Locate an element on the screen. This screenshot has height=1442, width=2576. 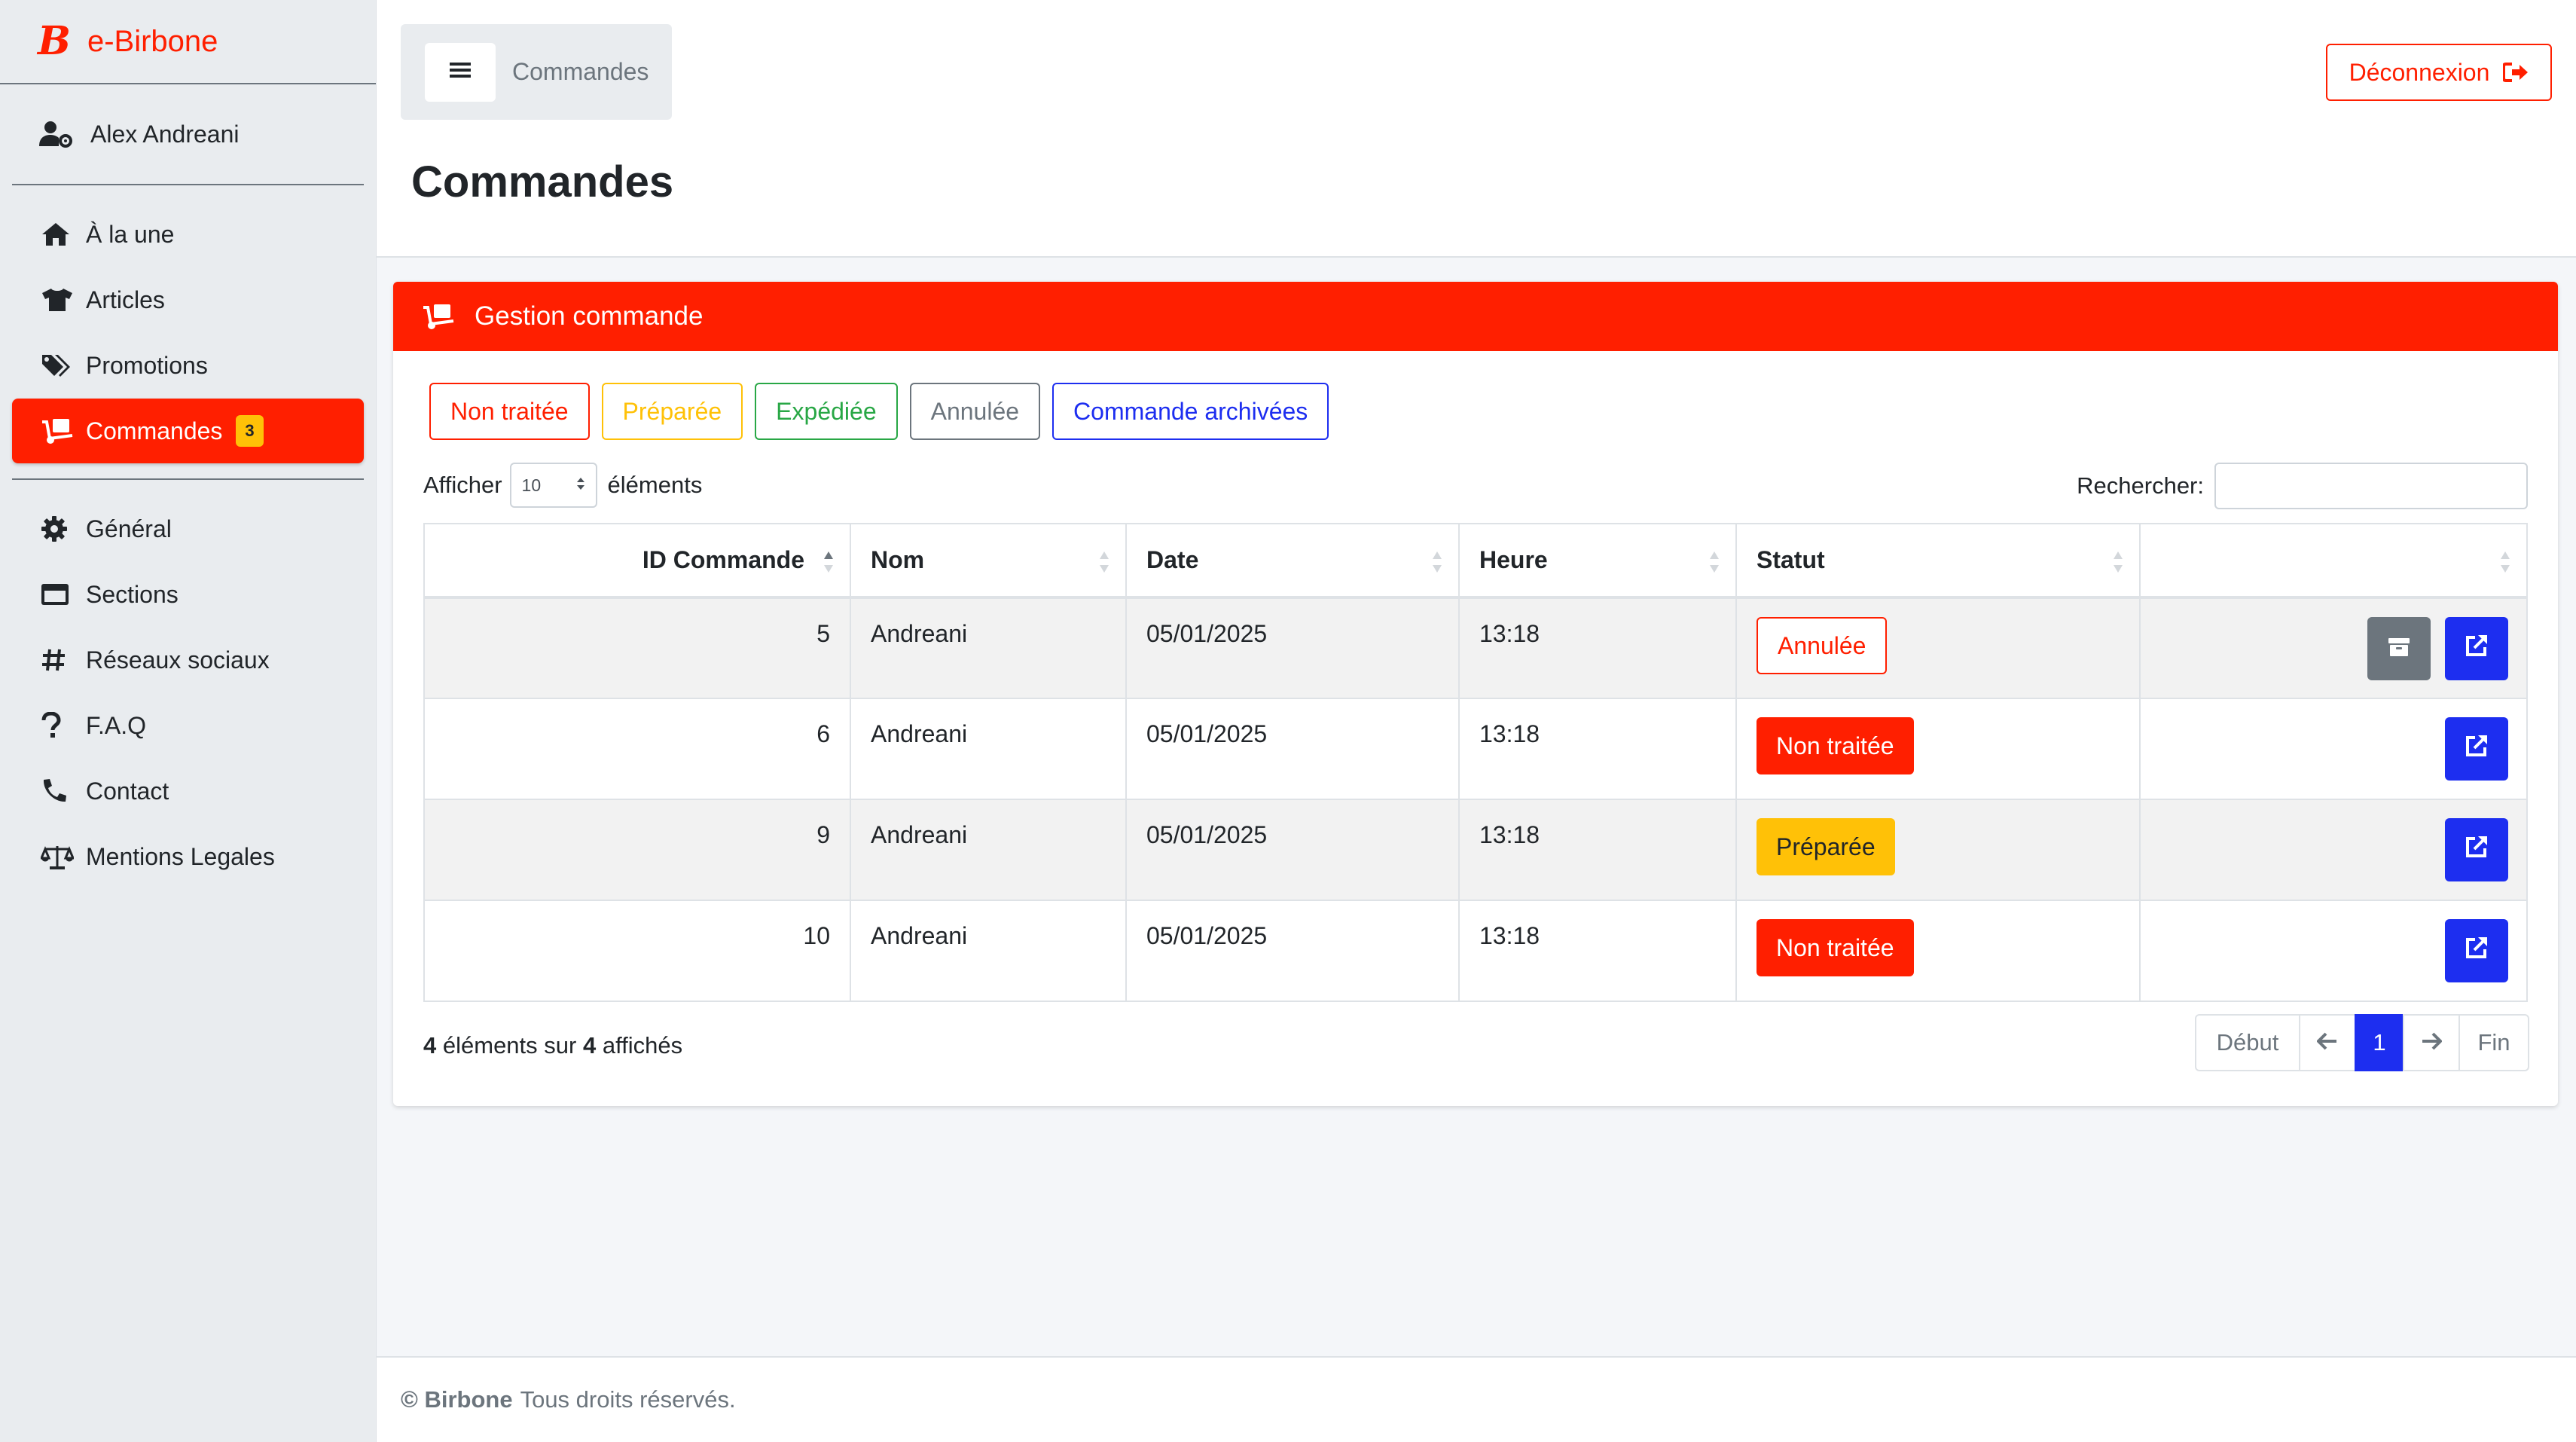
sidebar-nav: À la une Articles Promotions Commandes 3 is located at coordinates (188, 324).